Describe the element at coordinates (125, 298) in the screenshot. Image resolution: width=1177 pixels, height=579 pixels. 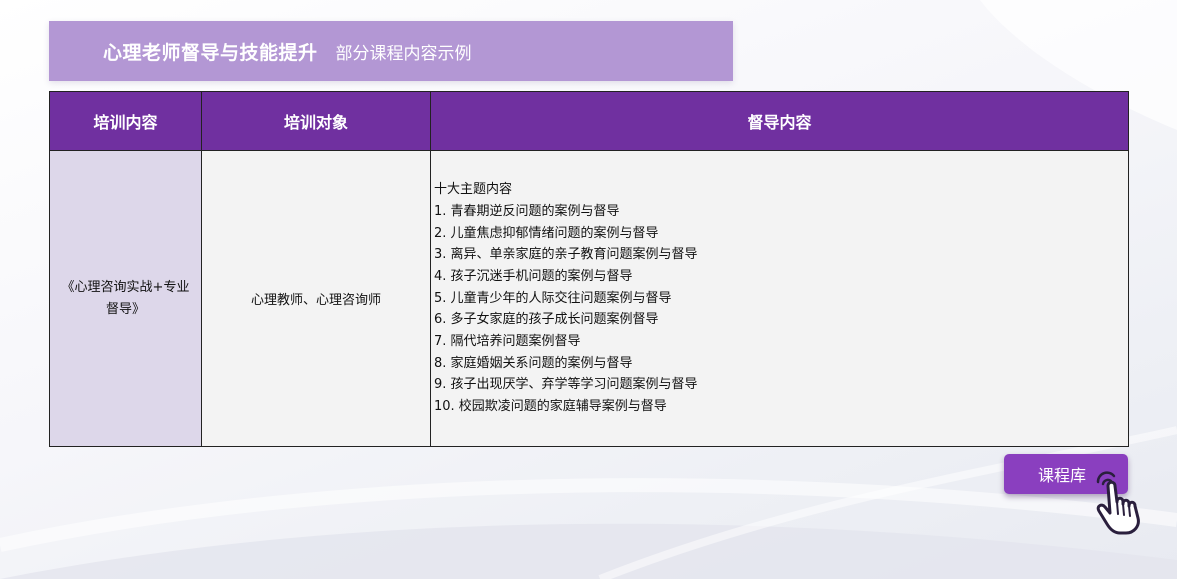
I see `training-cell: 《心理咨询实战+专业督导》` at that location.